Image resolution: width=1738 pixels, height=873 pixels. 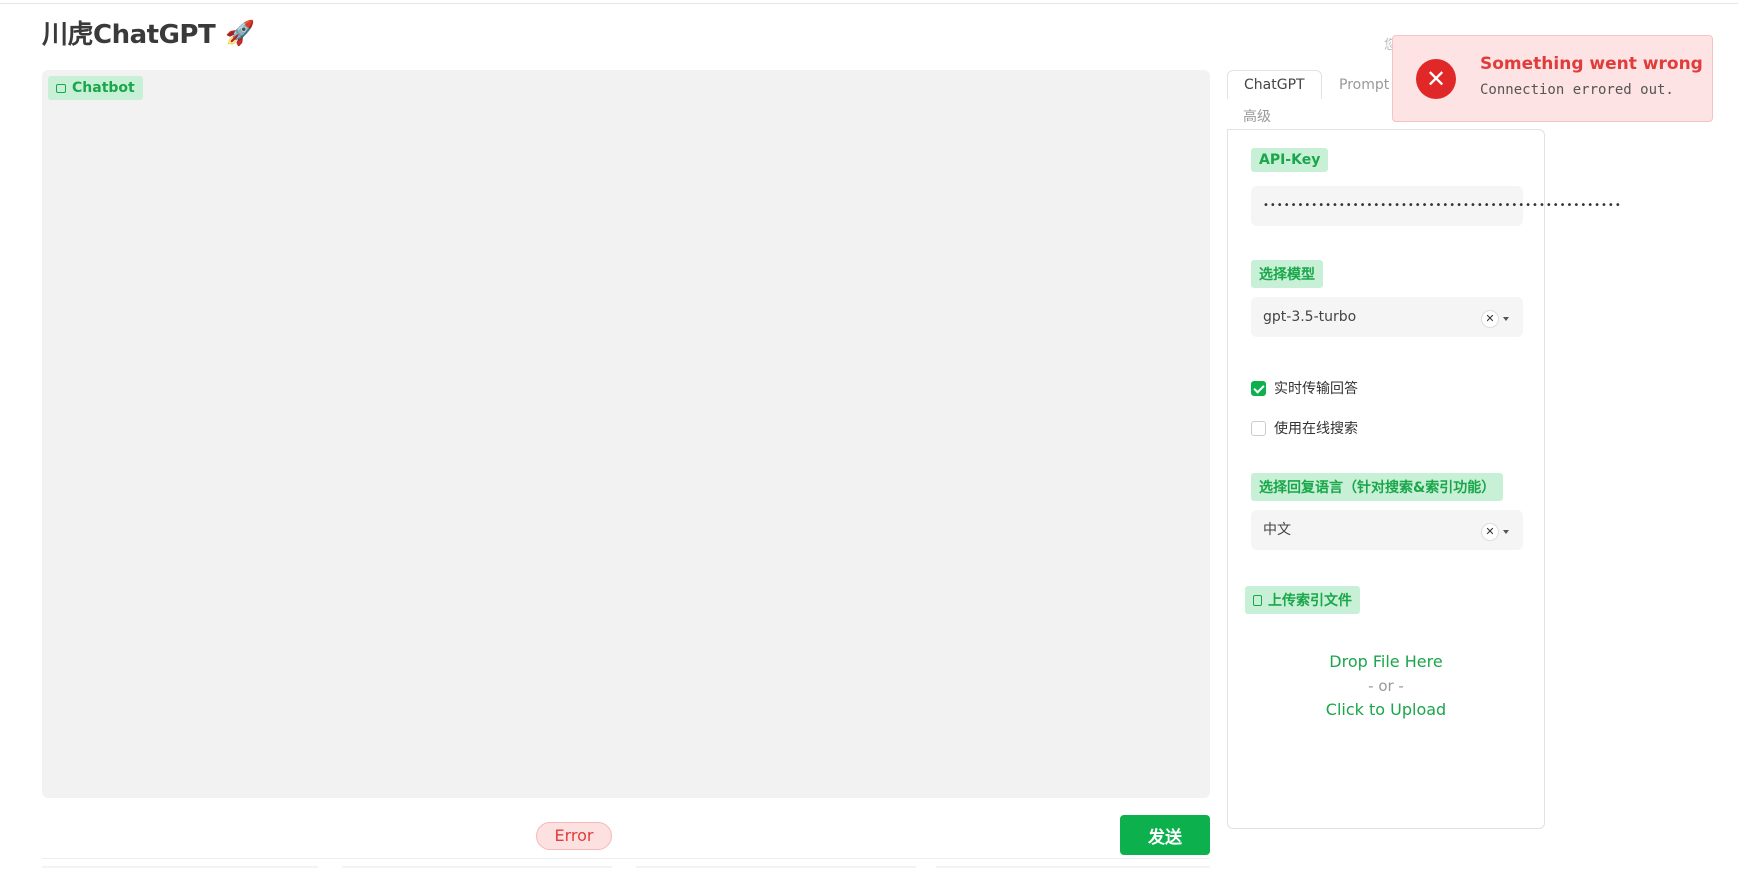 What do you see at coordinates (1364, 85) in the screenshot?
I see `tab-prompt: Prompt` at bounding box center [1364, 85].